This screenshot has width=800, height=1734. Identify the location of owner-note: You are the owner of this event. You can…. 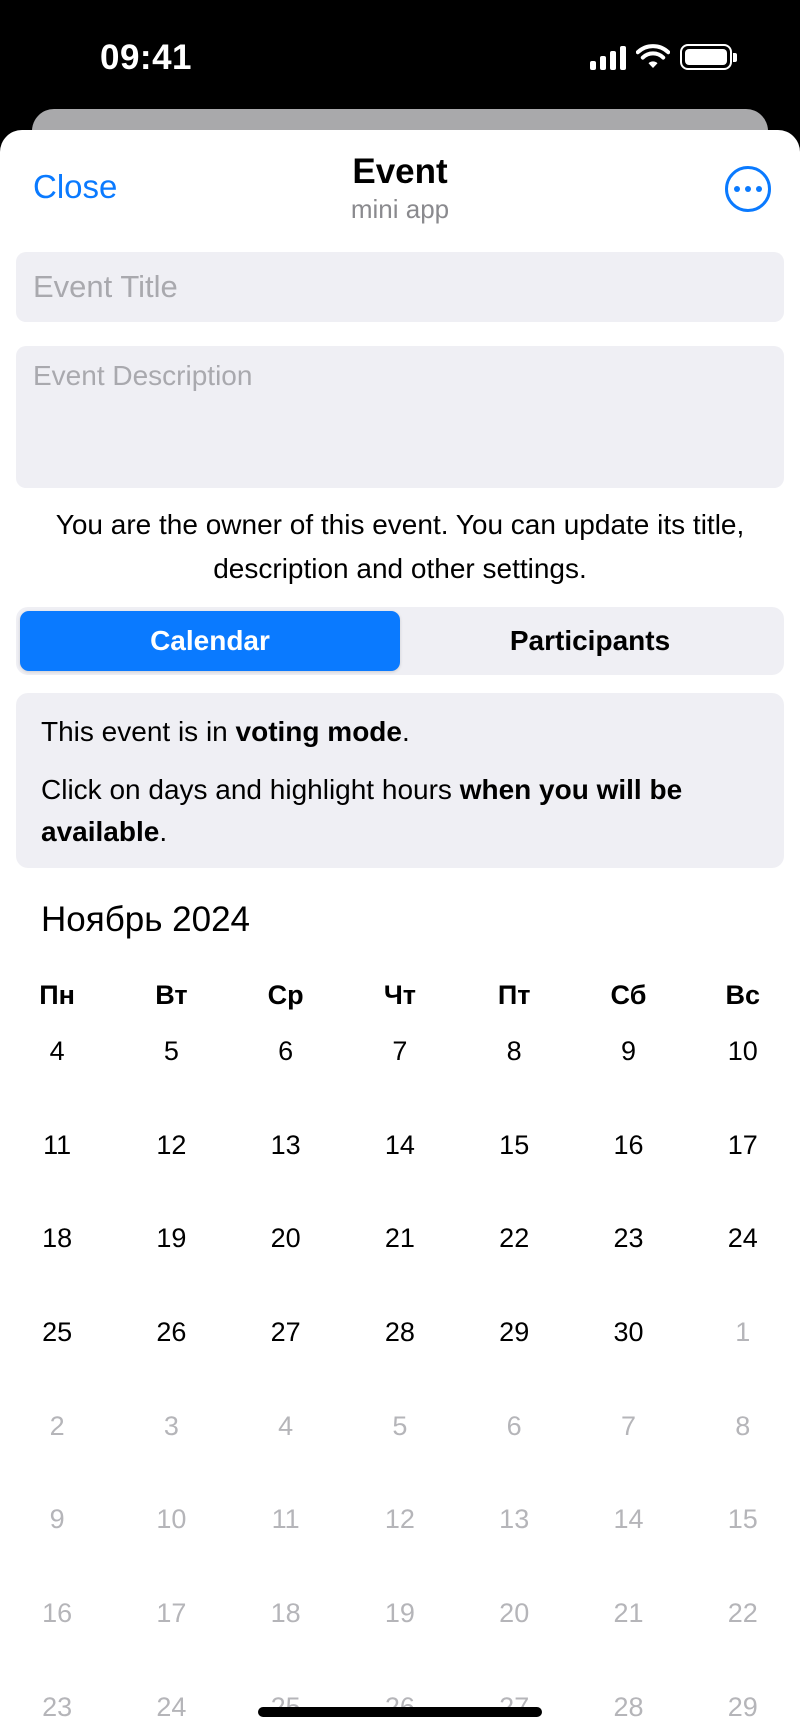
(400, 546).